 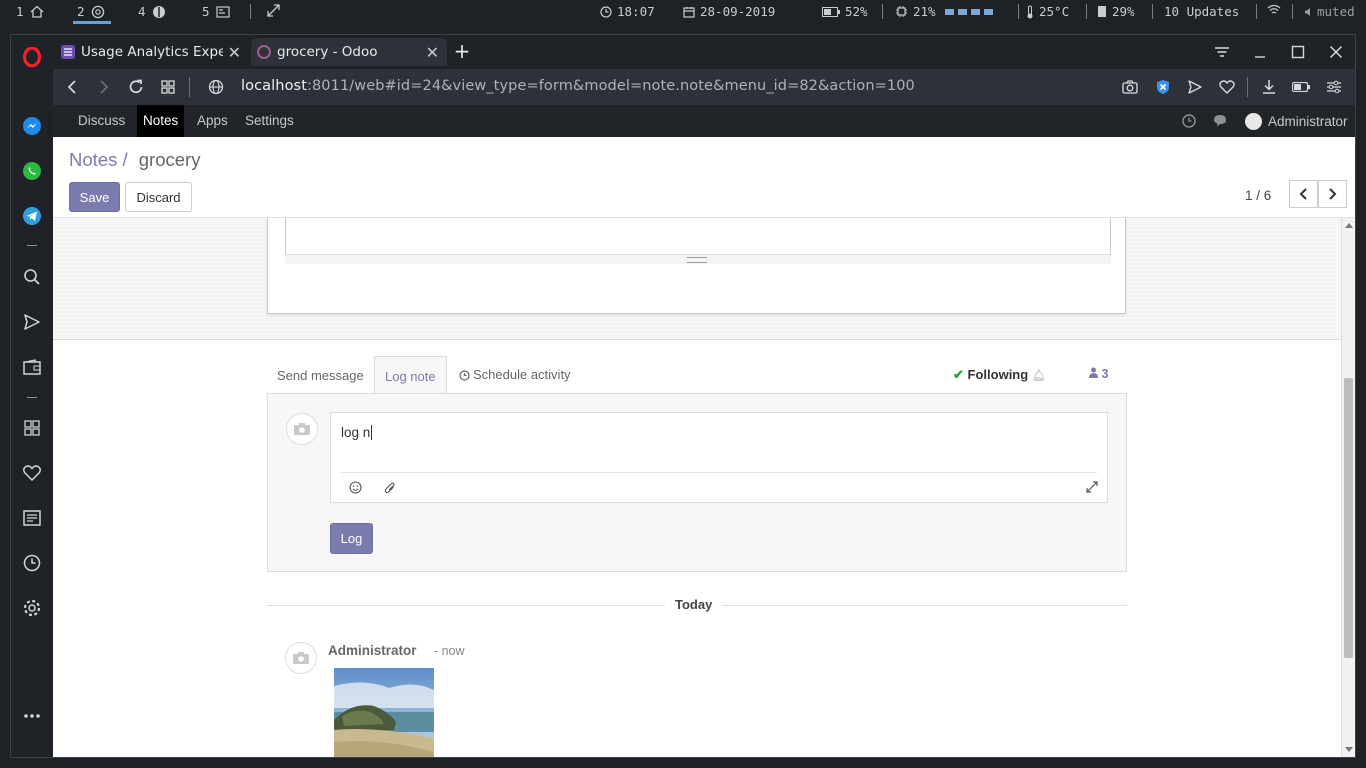 I want to click on page-scrollbar, so click(x=1348, y=487).